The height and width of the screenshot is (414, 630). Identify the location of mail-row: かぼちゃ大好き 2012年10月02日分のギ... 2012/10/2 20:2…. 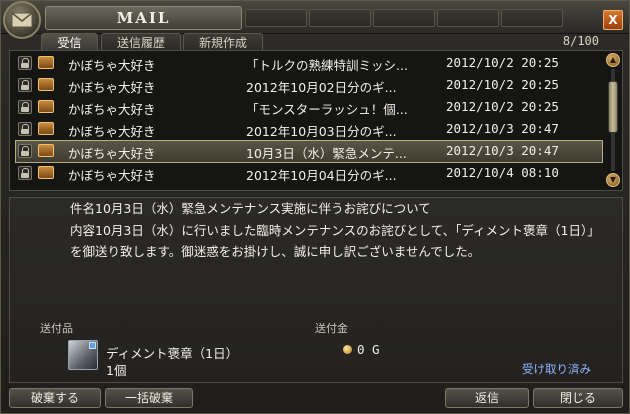
(309, 85).